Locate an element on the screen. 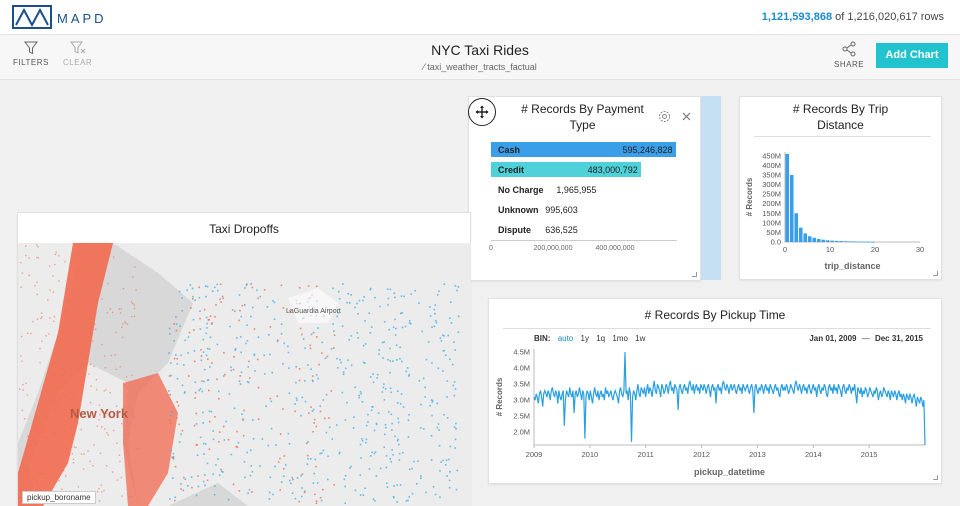 Image resolution: width=960 pixels, height=506 pixels. y-tick-label: 200M is located at coordinates (771, 203).